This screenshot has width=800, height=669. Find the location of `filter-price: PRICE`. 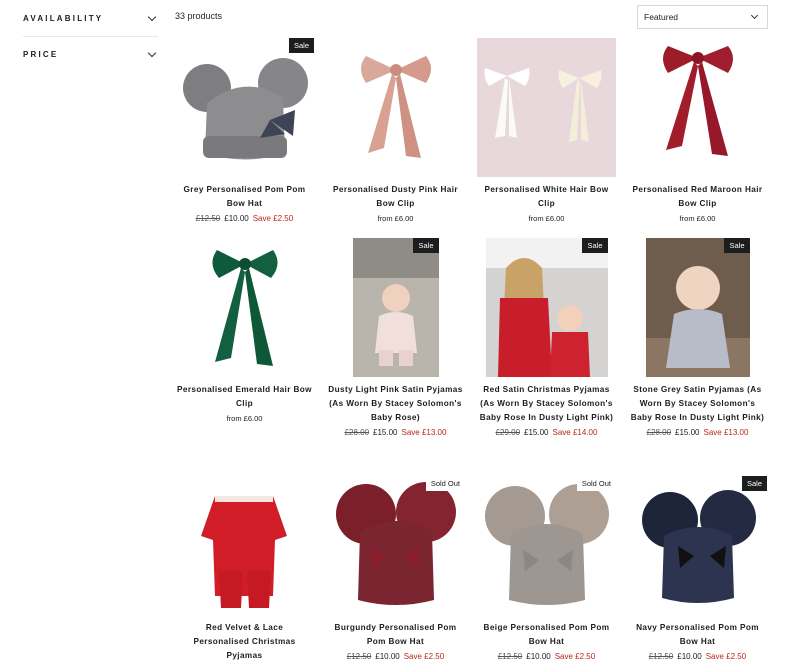

filter-price: PRICE is located at coordinates (90, 54).